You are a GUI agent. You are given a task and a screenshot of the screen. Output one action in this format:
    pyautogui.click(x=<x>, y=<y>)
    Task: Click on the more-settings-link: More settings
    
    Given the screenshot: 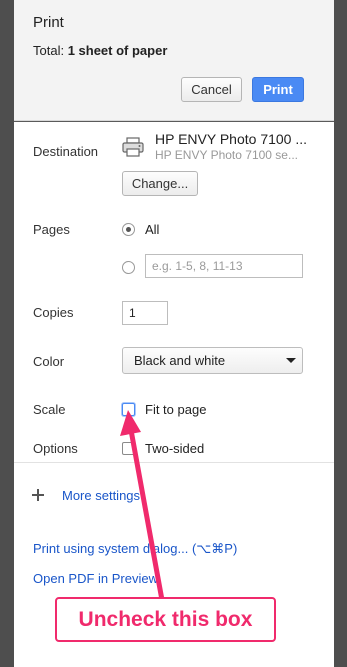 What is the action you would take?
    pyautogui.click(x=101, y=495)
    